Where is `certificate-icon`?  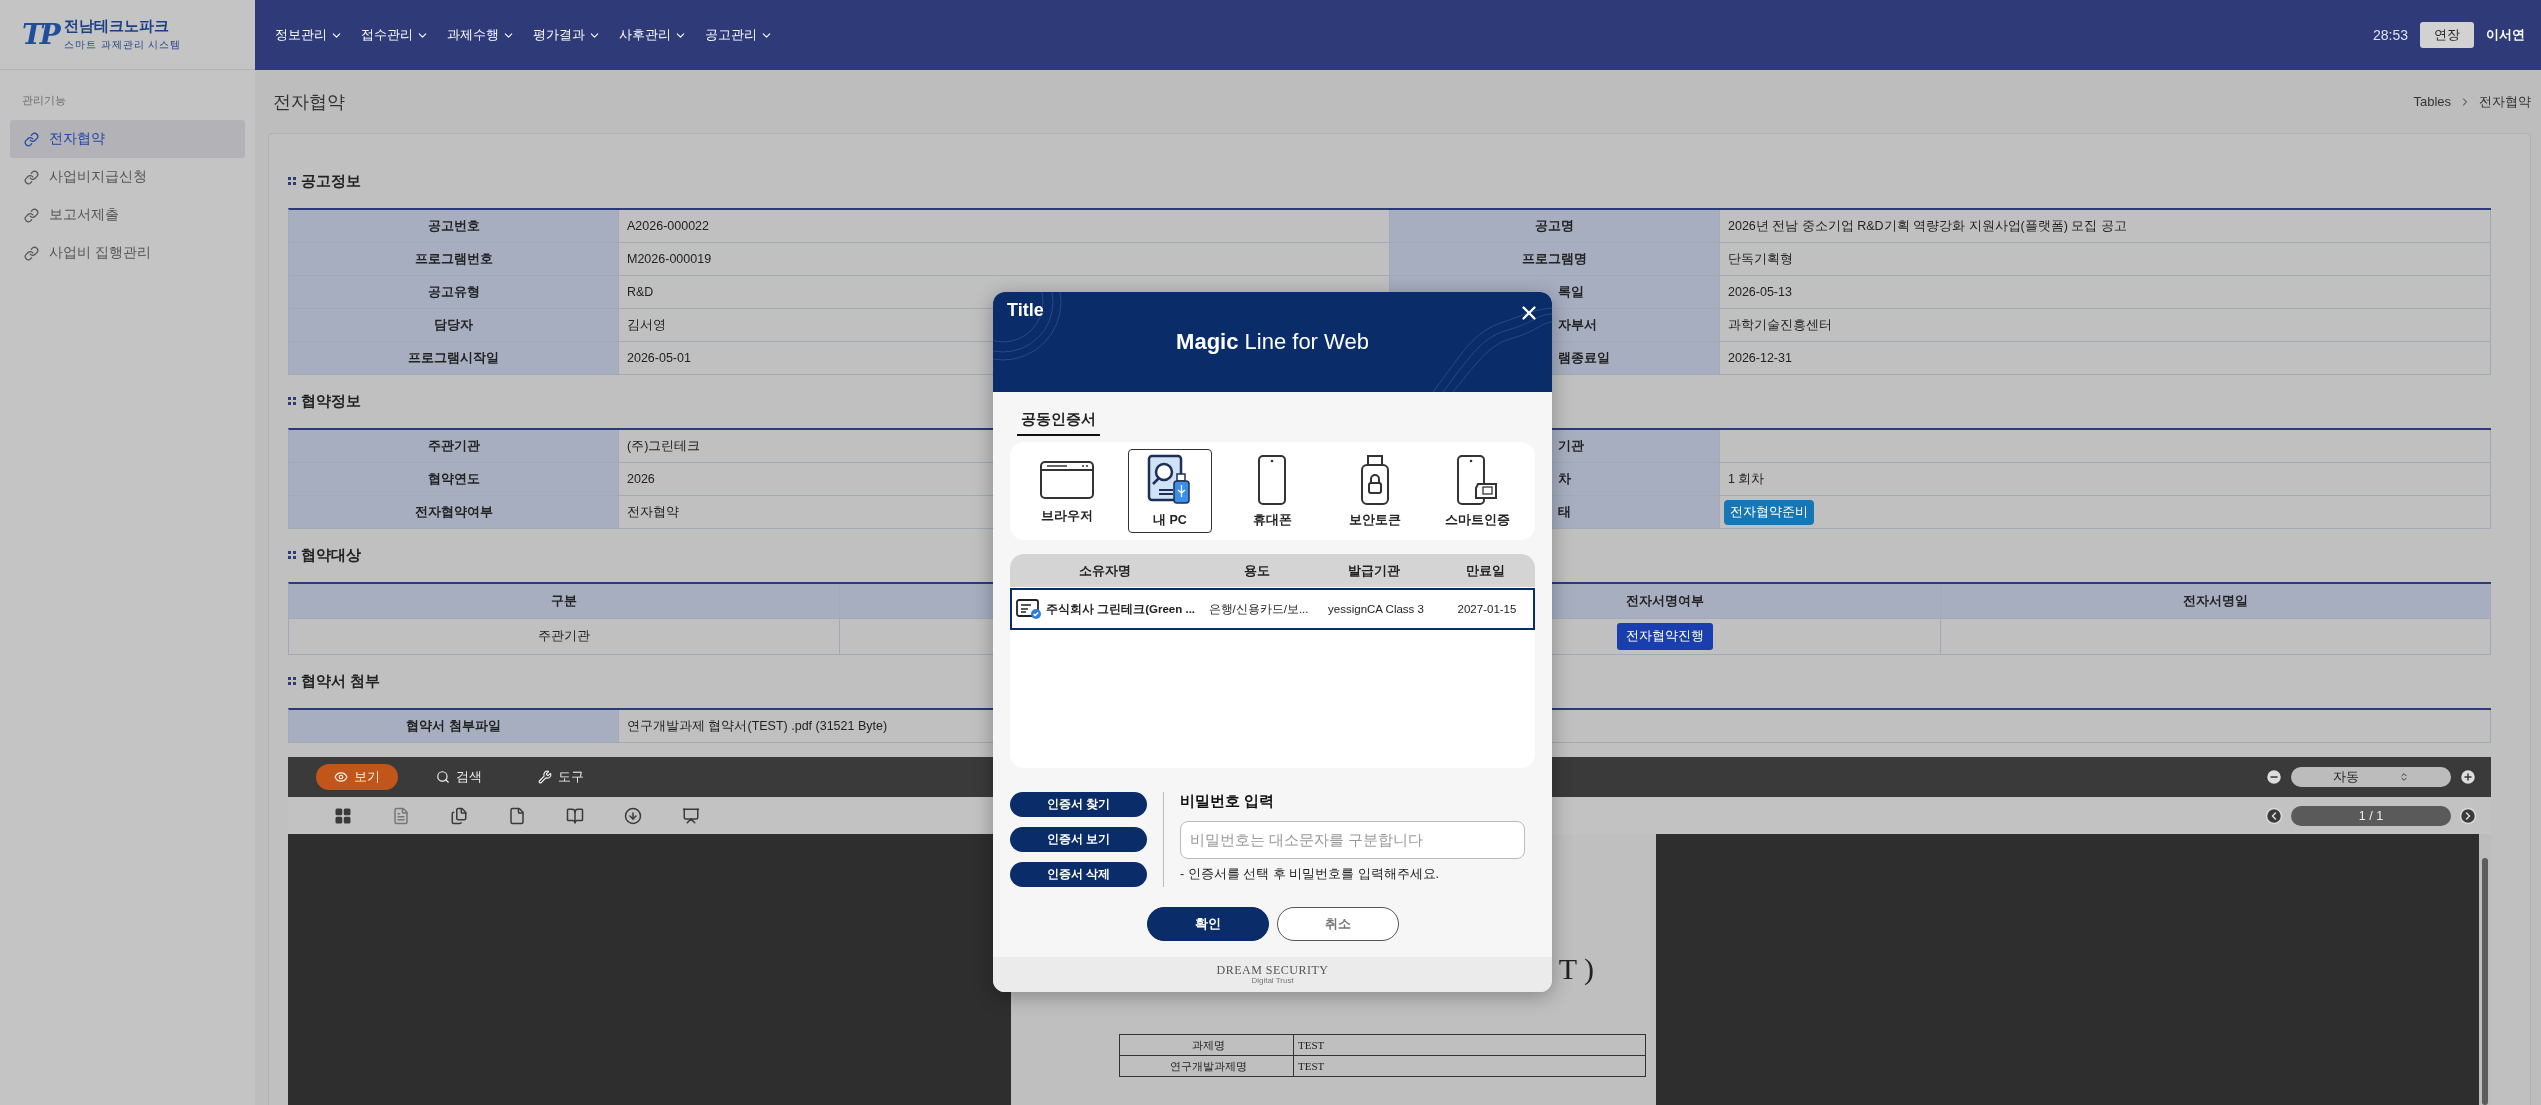 certificate-icon is located at coordinates (1029, 609).